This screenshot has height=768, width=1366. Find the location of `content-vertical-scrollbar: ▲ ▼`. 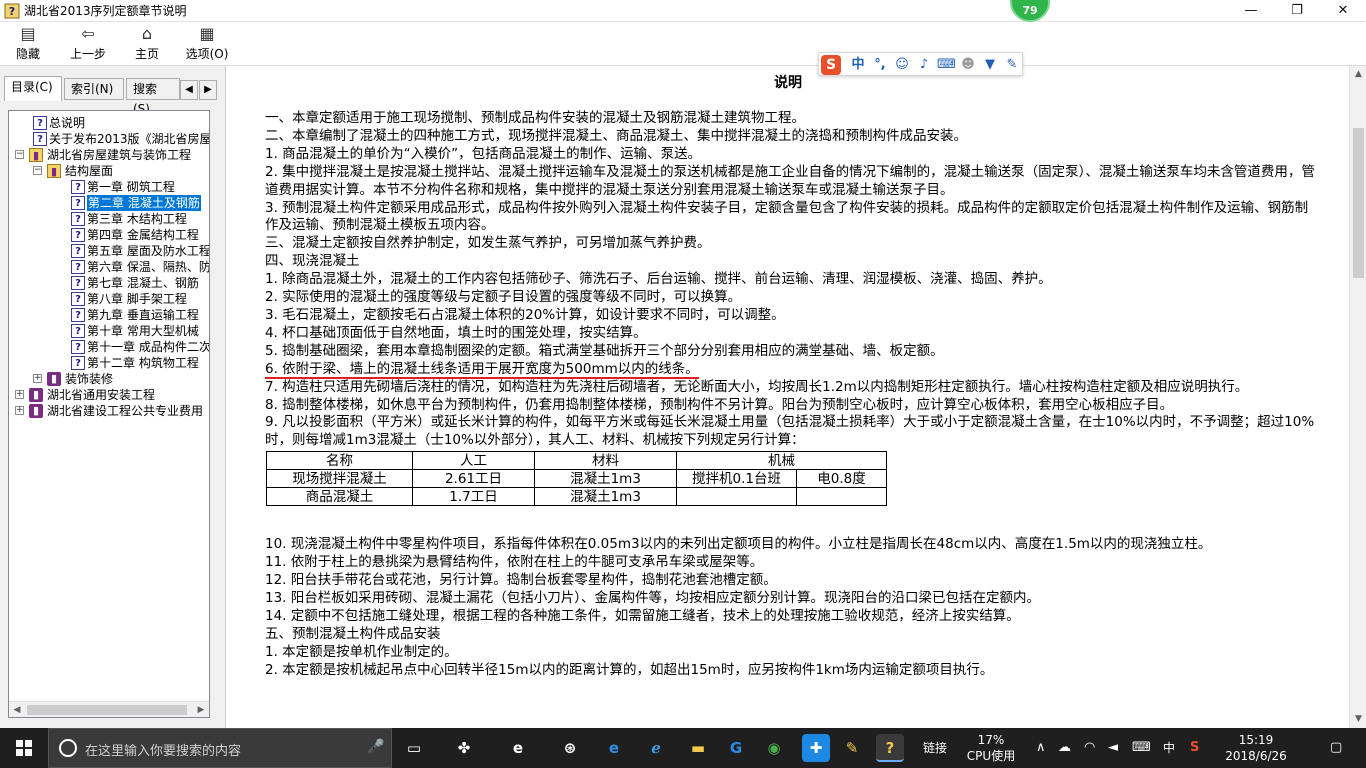

content-vertical-scrollbar: ▲ ▼ is located at coordinates (1357, 397).